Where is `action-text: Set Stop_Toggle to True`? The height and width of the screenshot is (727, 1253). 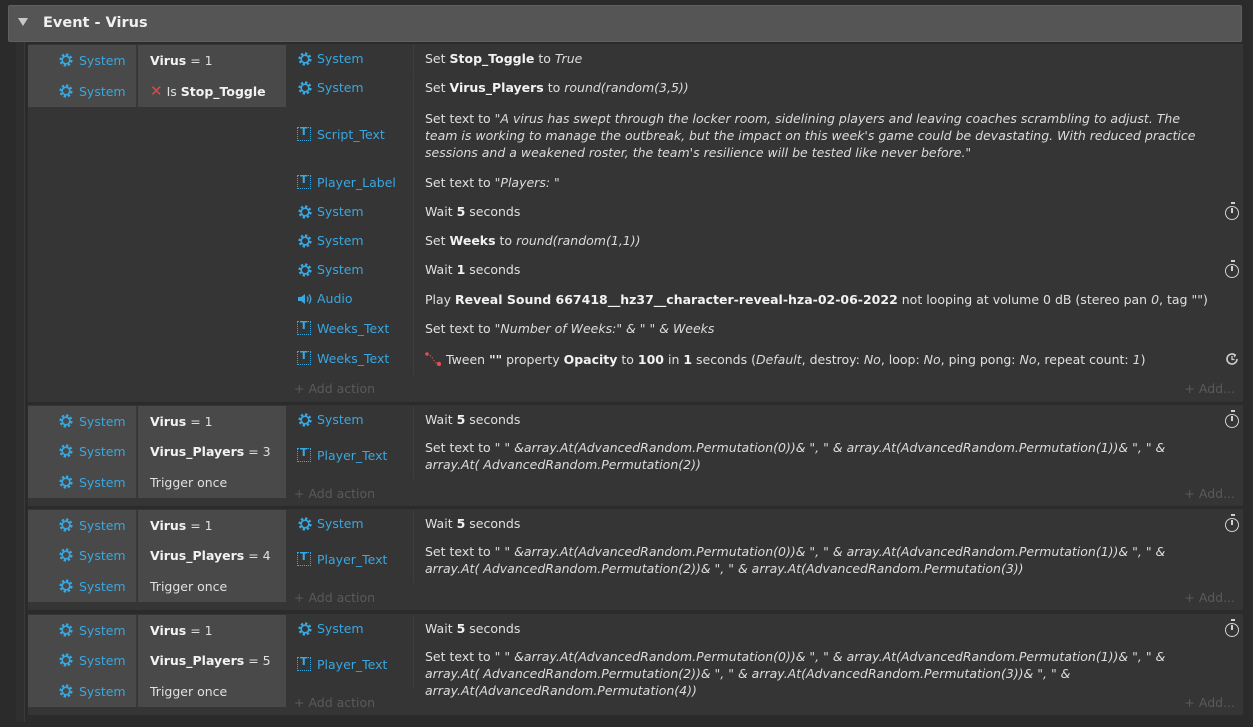
action-text: Set Stop_Toggle to True is located at coordinates (820, 58).